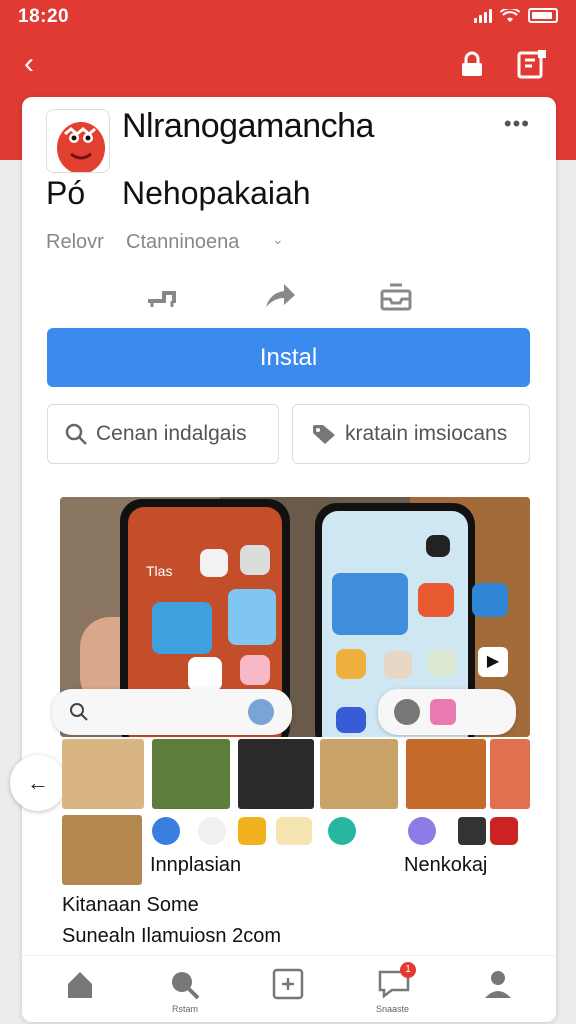  I want to click on navigation-bar: ‹, so click(288, 66).